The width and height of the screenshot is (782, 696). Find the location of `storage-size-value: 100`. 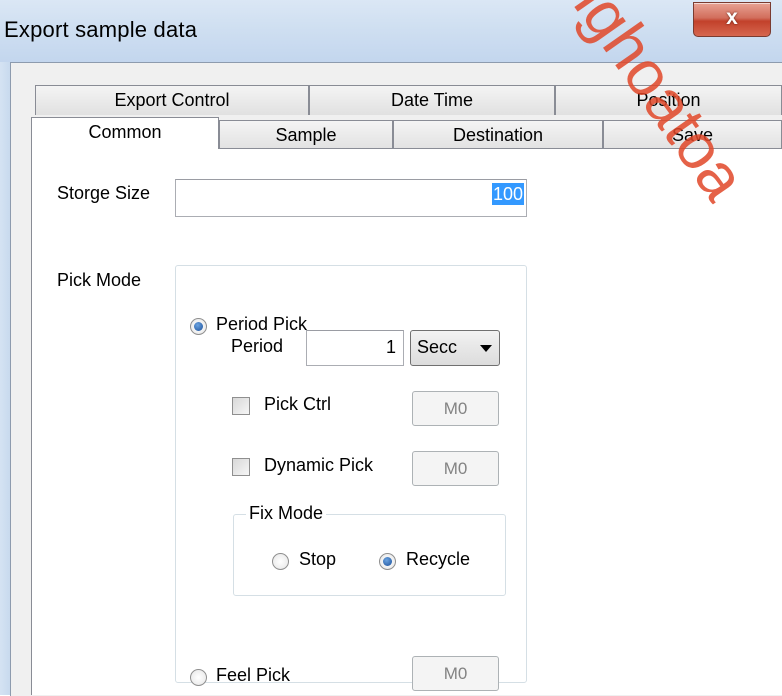

storage-size-value: 100 is located at coordinates (507, 194).